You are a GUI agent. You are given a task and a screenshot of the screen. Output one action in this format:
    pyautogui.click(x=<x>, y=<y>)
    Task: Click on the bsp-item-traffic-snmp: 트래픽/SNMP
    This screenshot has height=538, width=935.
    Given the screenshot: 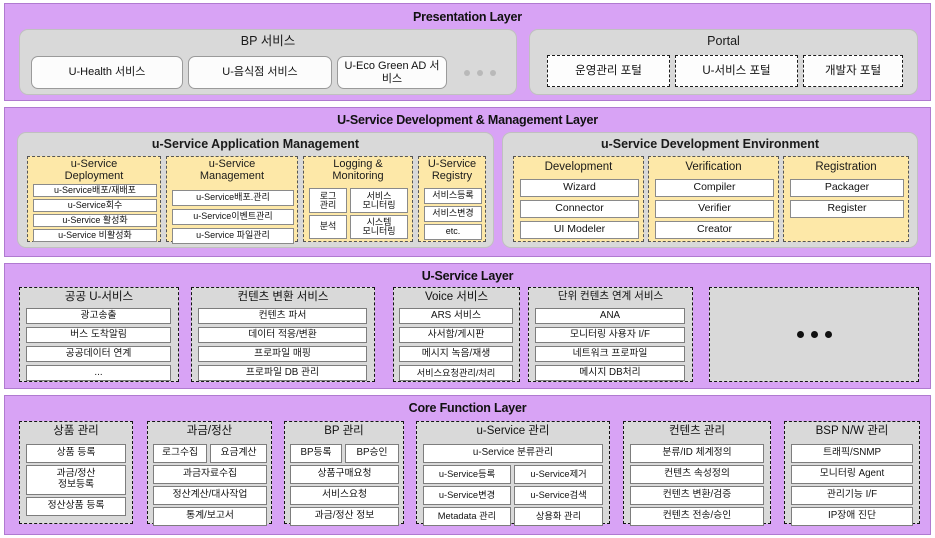 What is the action you would take?
    pyautogui.click(x=852, y=453)
    